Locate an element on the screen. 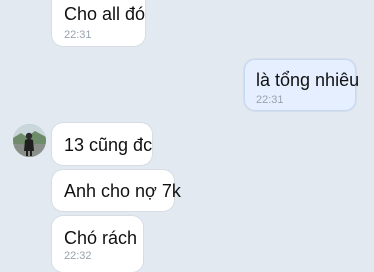  message-timestamp: 22:32 is located at coordinates (78, 256).